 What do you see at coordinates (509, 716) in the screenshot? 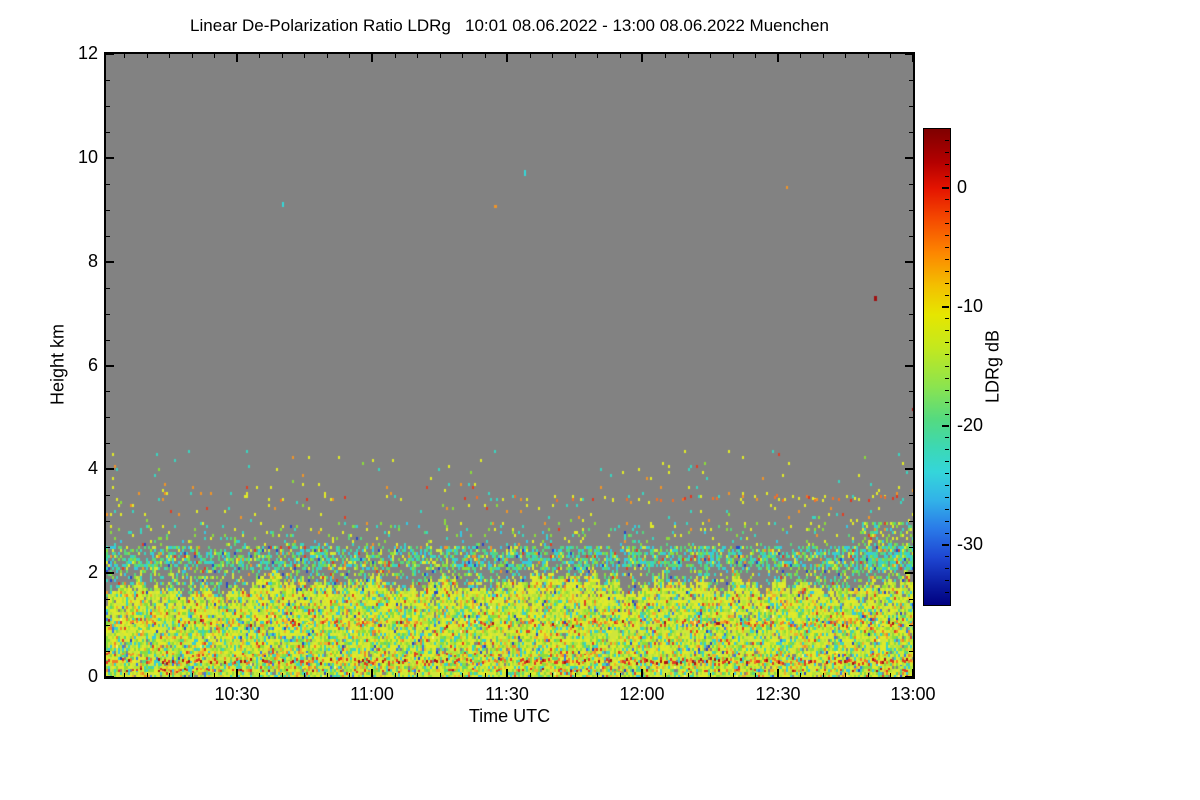
I see `x-axis-title: Time UTC` at bounding box center [509, 716].